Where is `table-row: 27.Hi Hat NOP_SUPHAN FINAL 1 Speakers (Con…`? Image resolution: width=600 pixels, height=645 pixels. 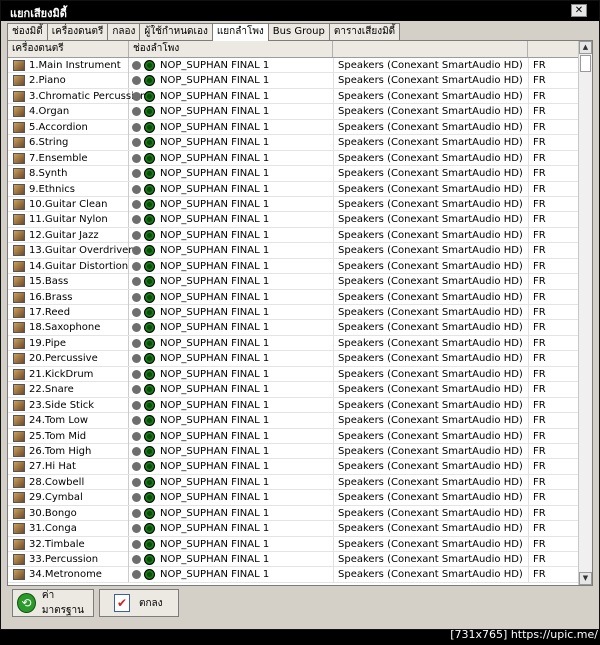
table-row: 27.Hi Hat NOP_SUPHAN FINAL 1 Speakers (Con… is located at coordinates (294, 467).